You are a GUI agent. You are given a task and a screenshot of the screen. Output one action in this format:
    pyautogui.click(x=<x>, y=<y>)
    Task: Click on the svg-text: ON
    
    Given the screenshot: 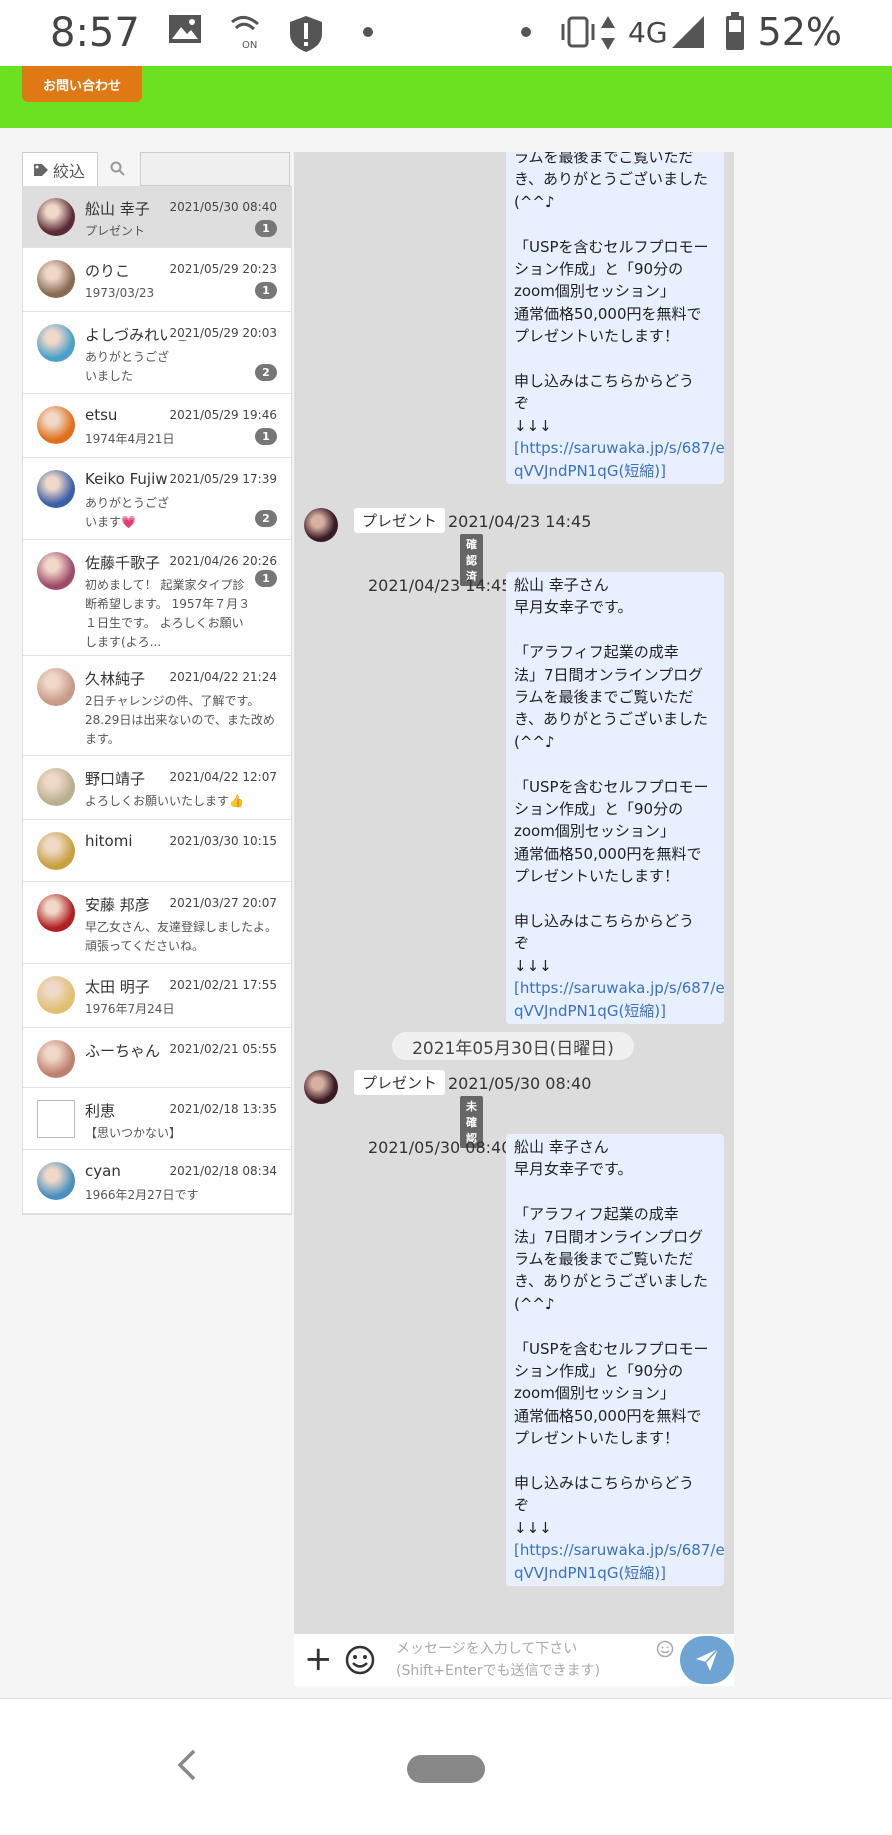 What is the action you would take?
    pyautogui.click(x=249, y=45)
    